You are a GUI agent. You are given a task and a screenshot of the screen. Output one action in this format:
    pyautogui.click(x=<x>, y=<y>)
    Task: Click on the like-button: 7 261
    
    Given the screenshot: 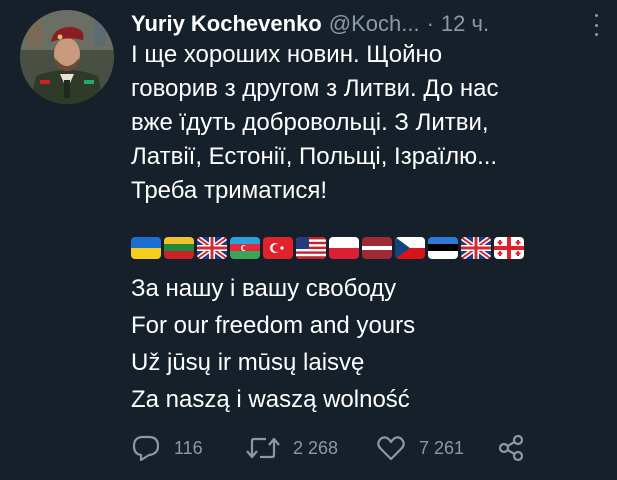 What is the action you would take?
    pyautogui.click(x=420, y=448)
    